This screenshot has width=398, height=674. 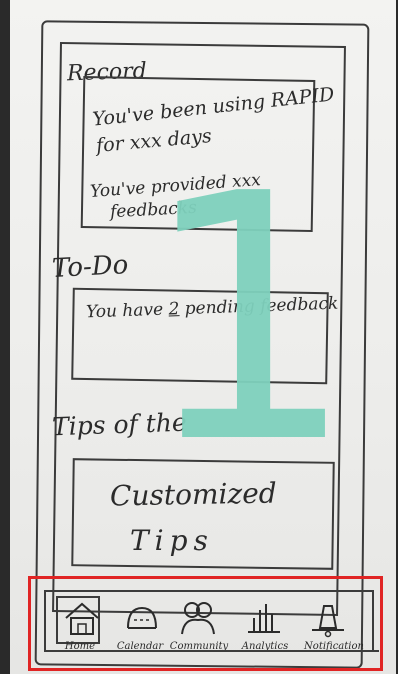 I want to click on tips-body-line1: Customized, so click(x=193, y=494).